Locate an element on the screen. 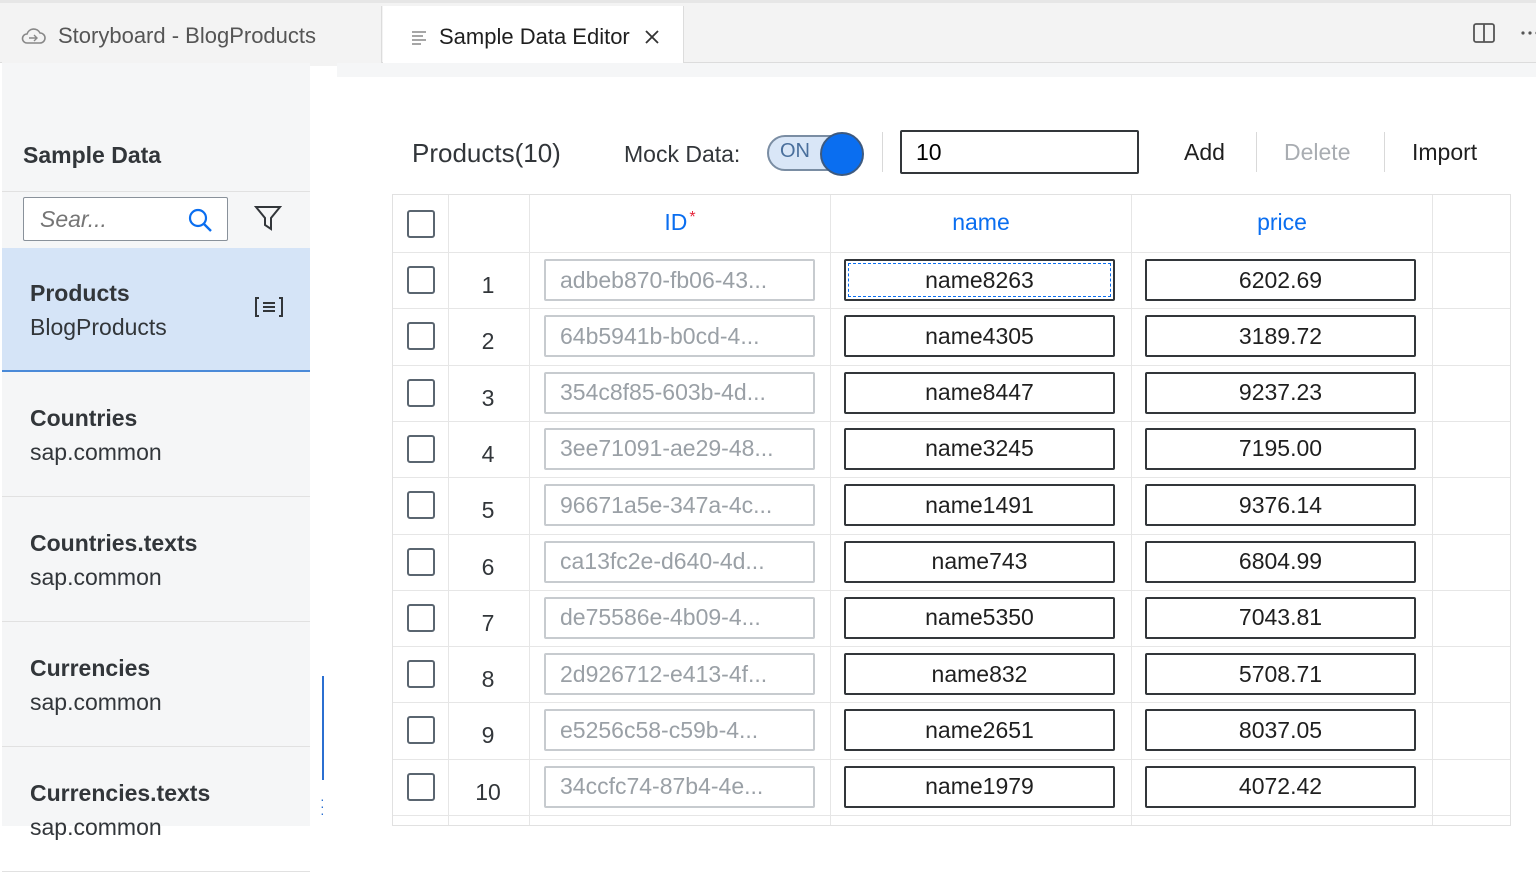 This screenshot has height=872, width=1536. entity-namespace: BlogProducts is located at coordinates (98, 327).